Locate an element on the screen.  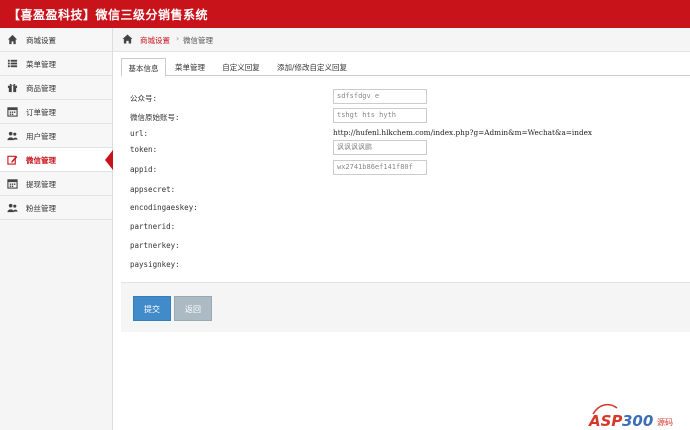
sidebar-item-product-manage: 商品管理 is located at coordinates (56, 88).